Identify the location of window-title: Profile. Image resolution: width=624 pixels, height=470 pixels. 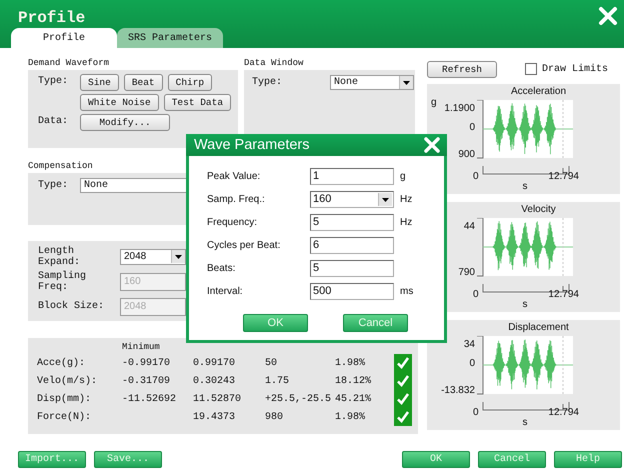
(52, 18).